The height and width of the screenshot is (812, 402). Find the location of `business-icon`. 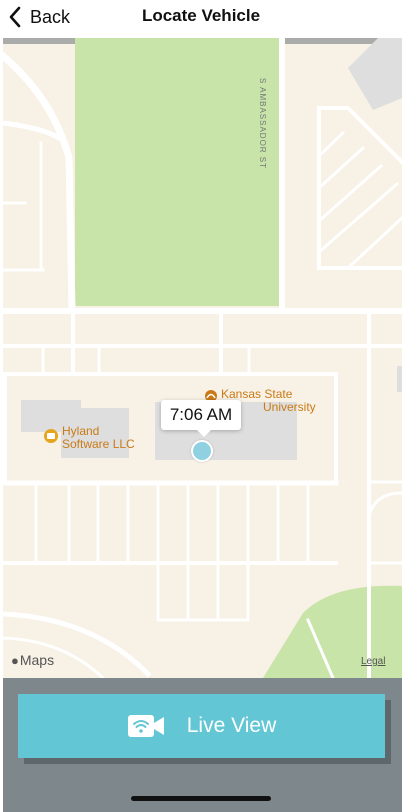

business-icon is located at coordinates (51, 436).